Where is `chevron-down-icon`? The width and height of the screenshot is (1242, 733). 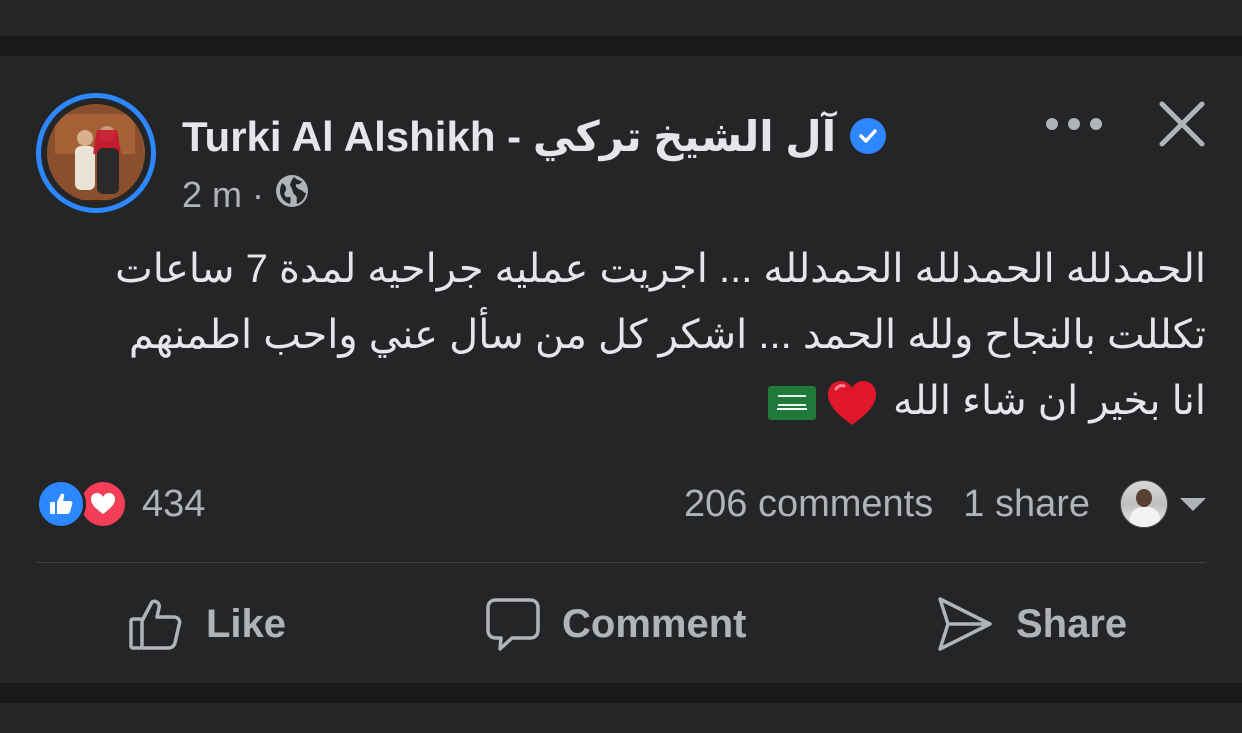 chevron-down-icon is located at coordinates (1193, 504).